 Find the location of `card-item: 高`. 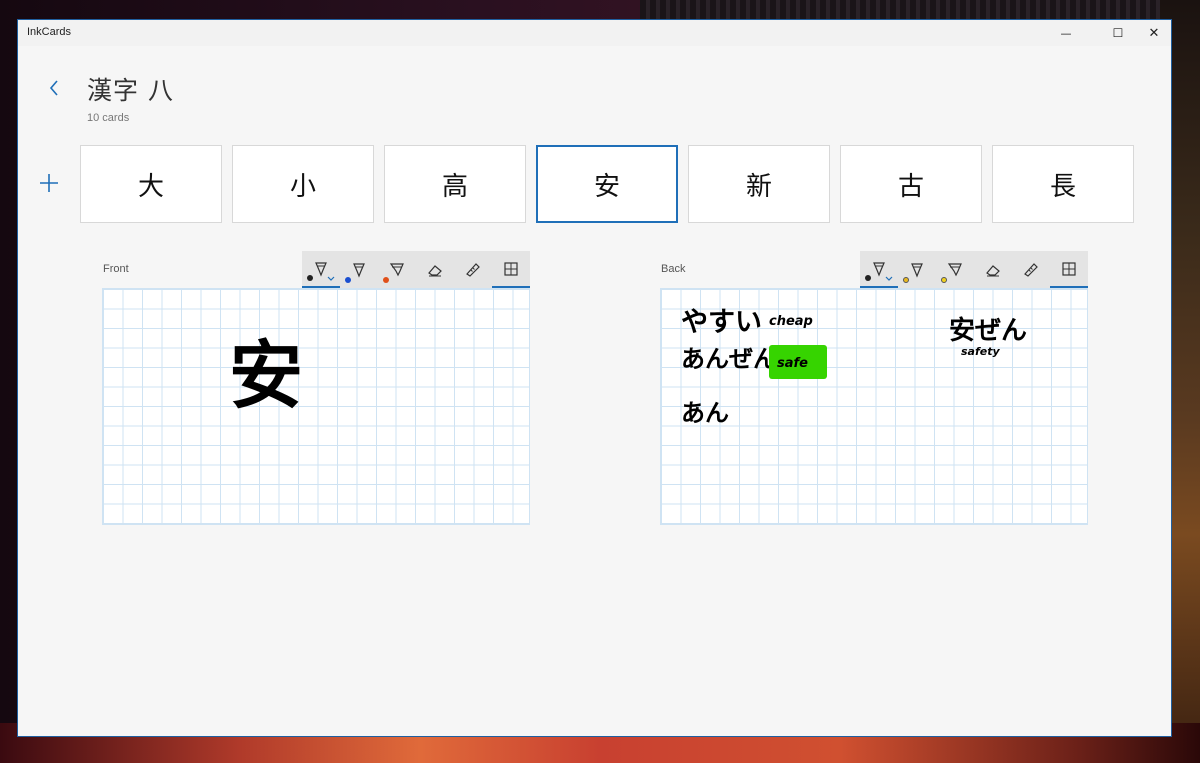

card-item: 高 is located at coordinates (455, 184).